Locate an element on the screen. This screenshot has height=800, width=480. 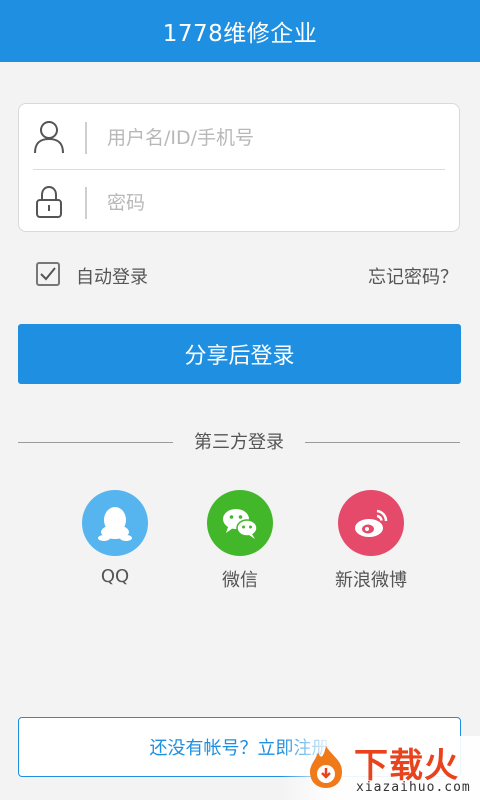
wechat-login-button: 微信 is located at coordinates (240, 541).